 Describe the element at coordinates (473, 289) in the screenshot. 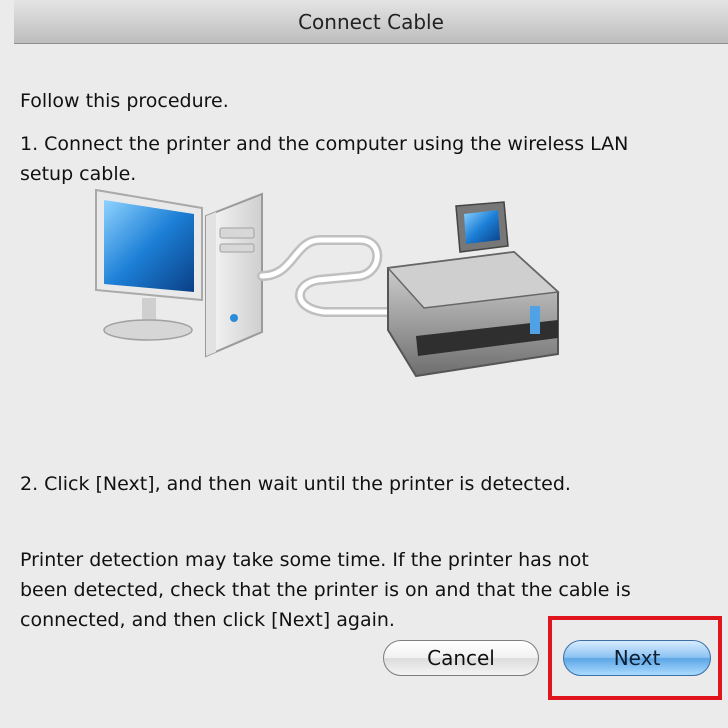

I see `printer-icon` at that location.